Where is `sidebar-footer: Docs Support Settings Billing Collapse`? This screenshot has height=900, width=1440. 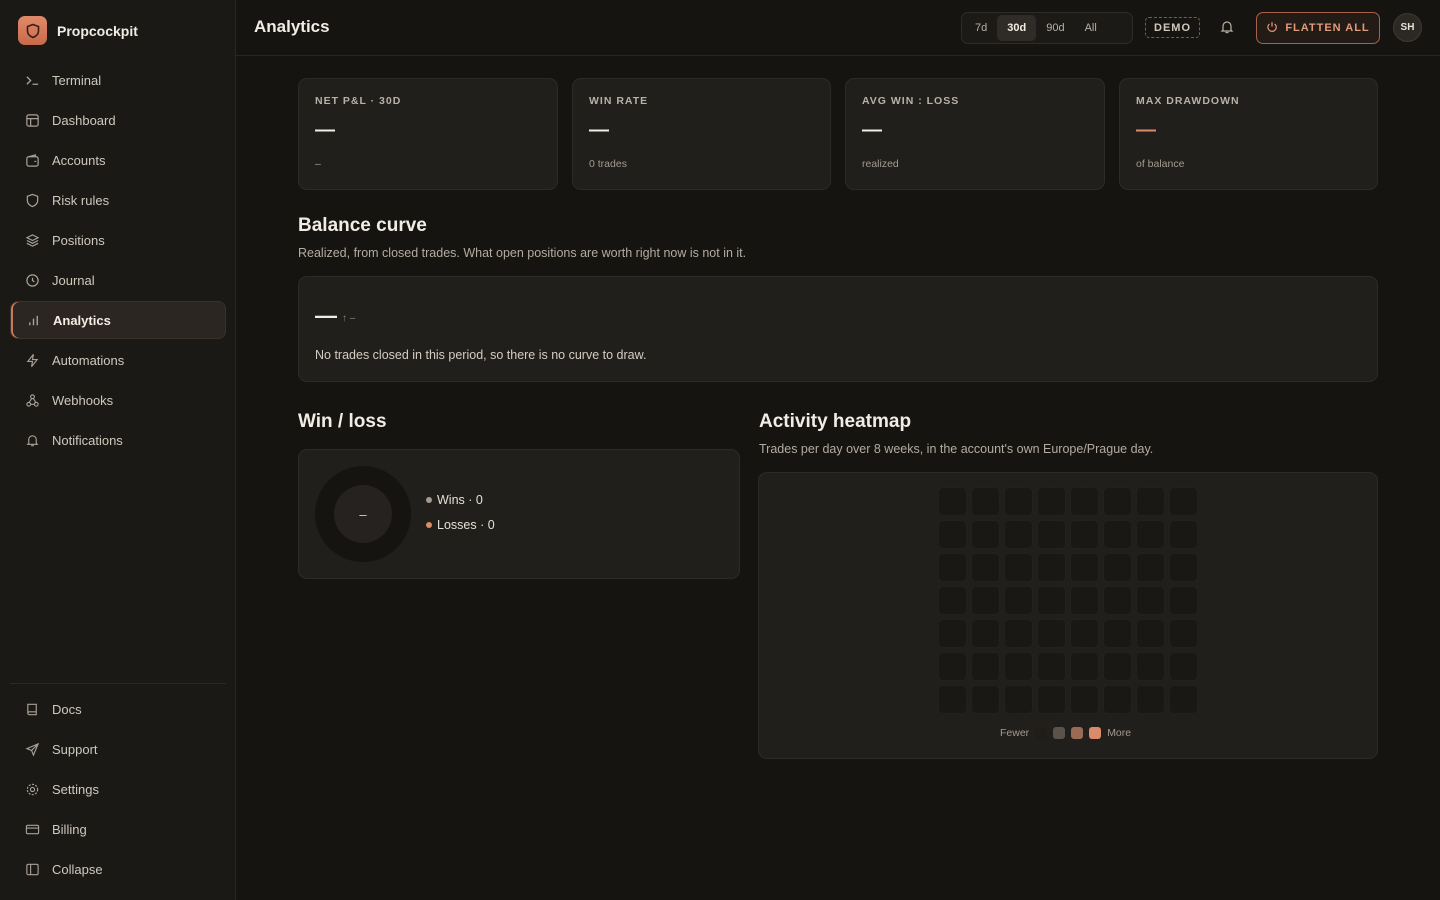
sidebar-footer: Docs Support Settings Billing Collapse is located at coordinates (118, 786).